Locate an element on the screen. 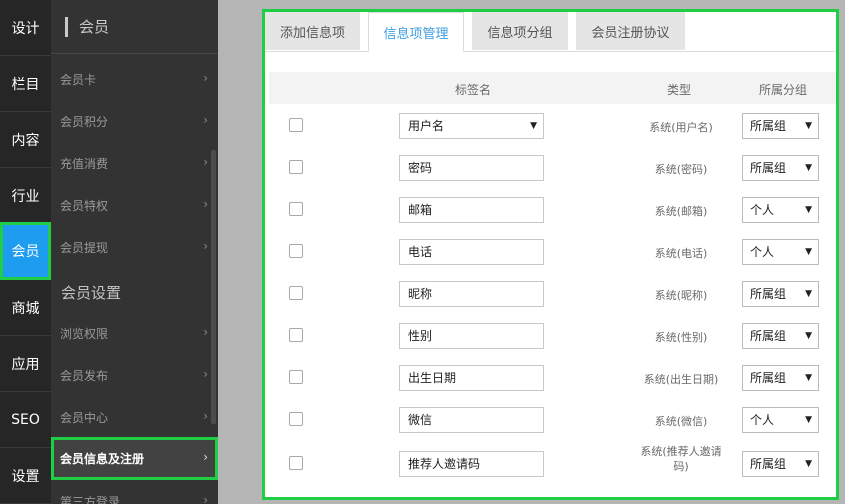  table-row: 出生日期 系统(出生日期) 所属组 ▼ is located at coordinates (552, 377).